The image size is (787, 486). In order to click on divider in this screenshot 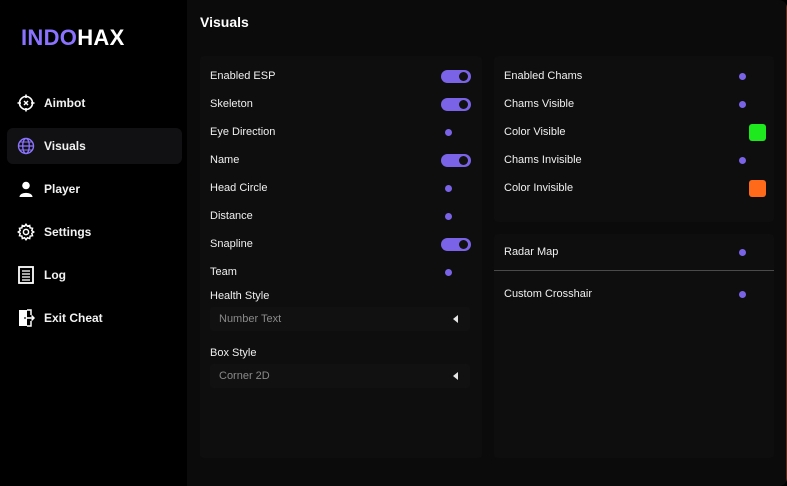, I will do `click(634, 270)`.